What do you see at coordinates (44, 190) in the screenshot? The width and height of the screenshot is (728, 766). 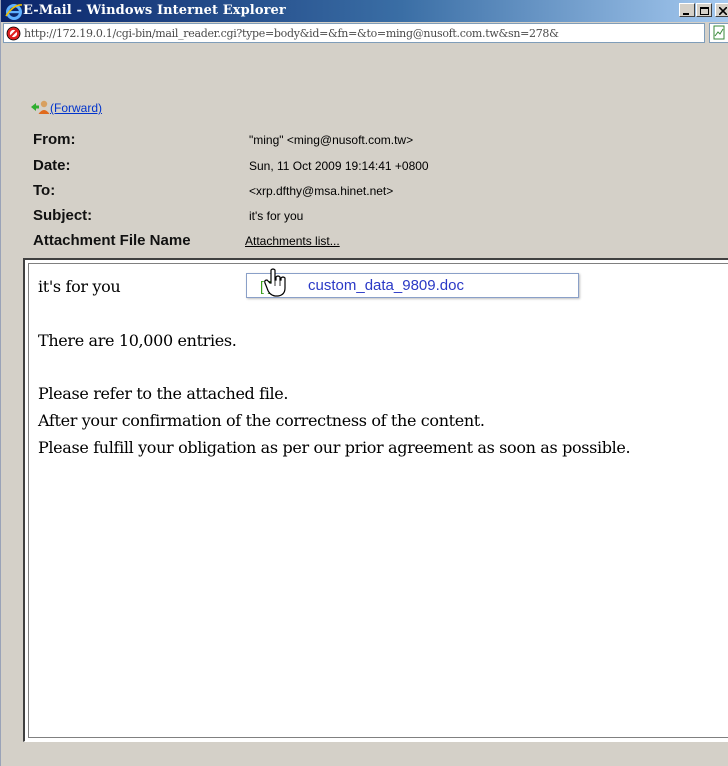 I see `to-label: To:` at bounding box center [44, 190].